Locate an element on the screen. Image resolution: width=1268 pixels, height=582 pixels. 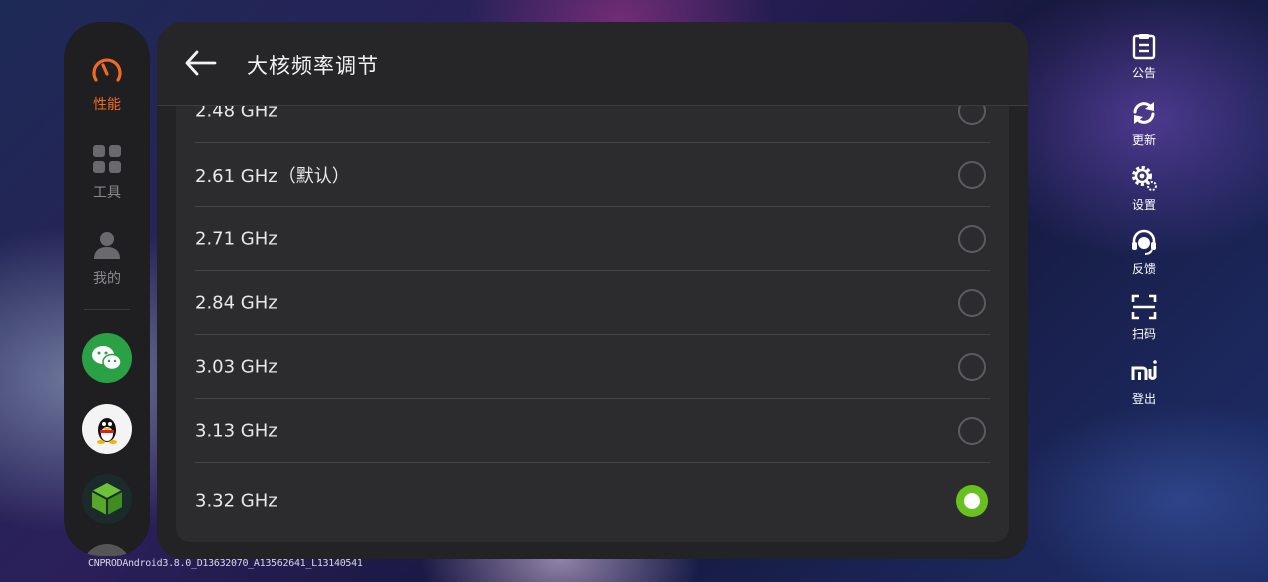
notice-icon is located at coordinates (1144, 47).